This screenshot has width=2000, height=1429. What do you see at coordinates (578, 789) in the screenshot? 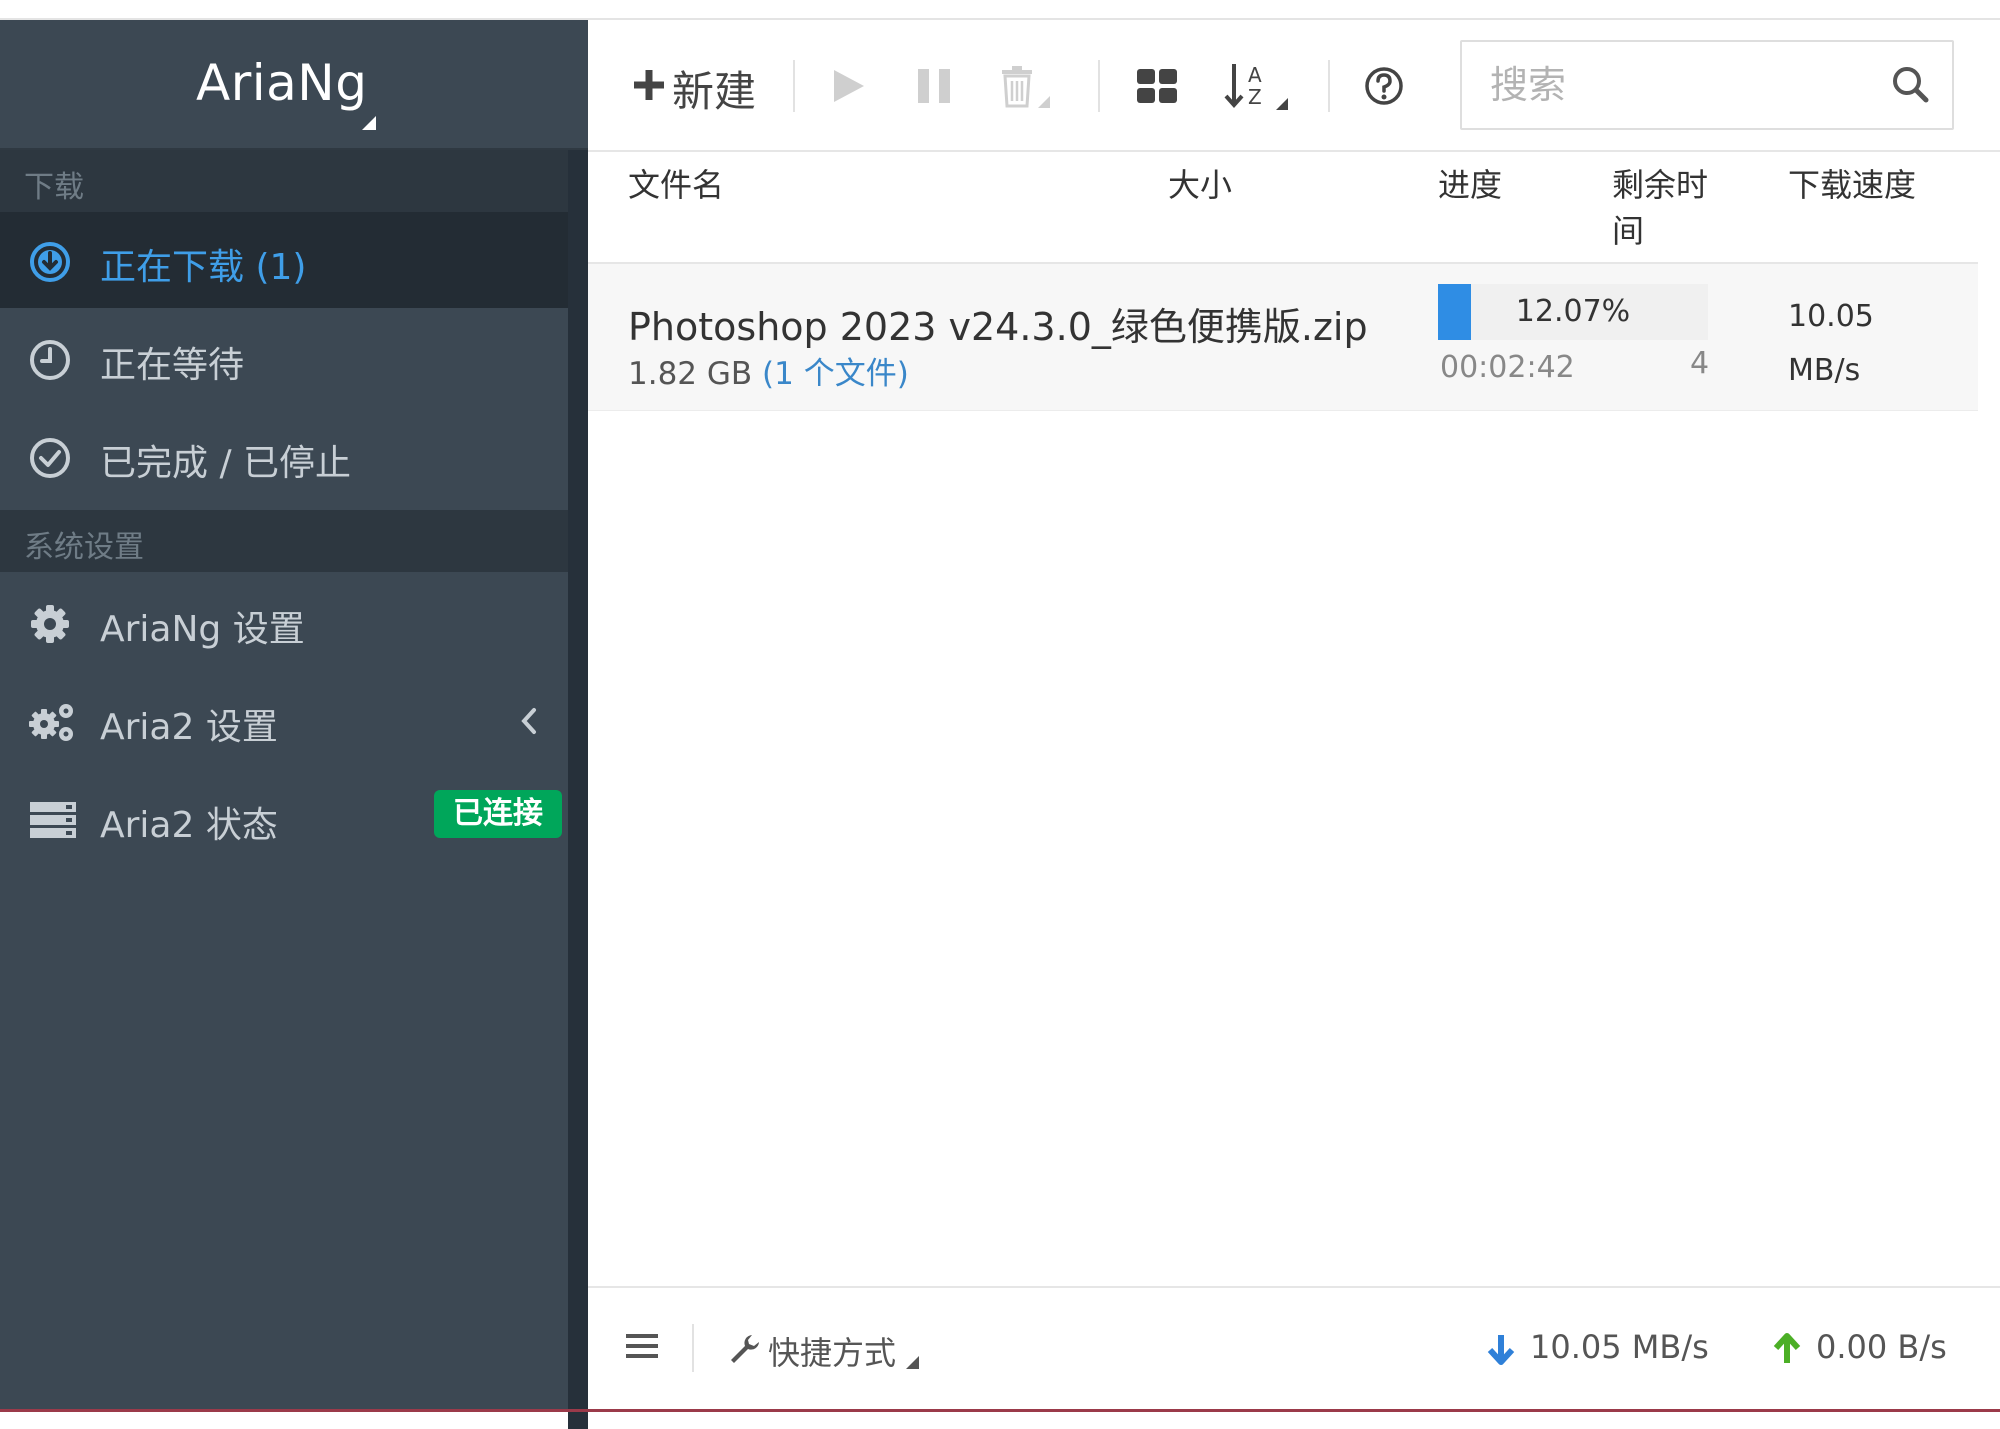
I see `sidebar-scrollbar` at bounding box center [578, 789].